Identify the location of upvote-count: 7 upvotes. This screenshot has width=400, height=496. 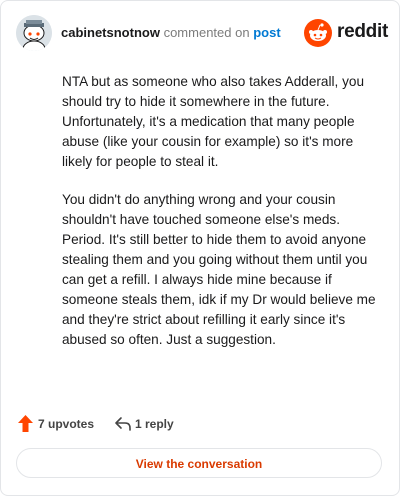
(66, 424).